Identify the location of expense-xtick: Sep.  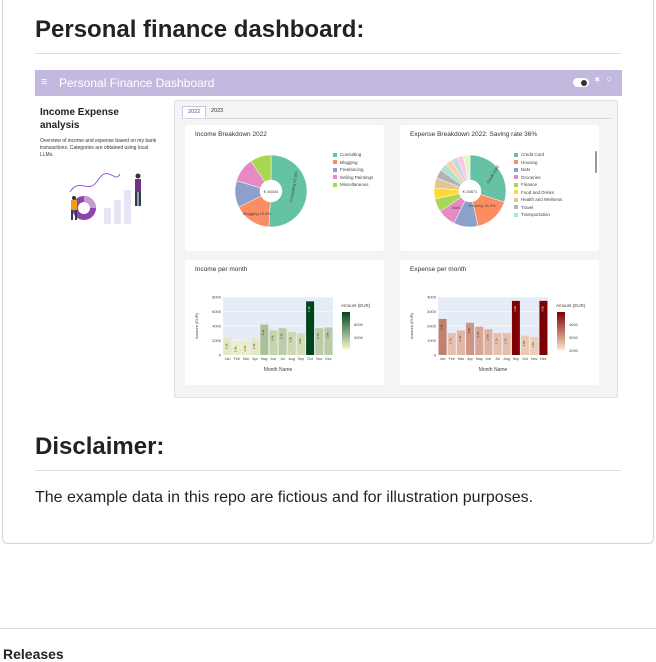
(516, 359).